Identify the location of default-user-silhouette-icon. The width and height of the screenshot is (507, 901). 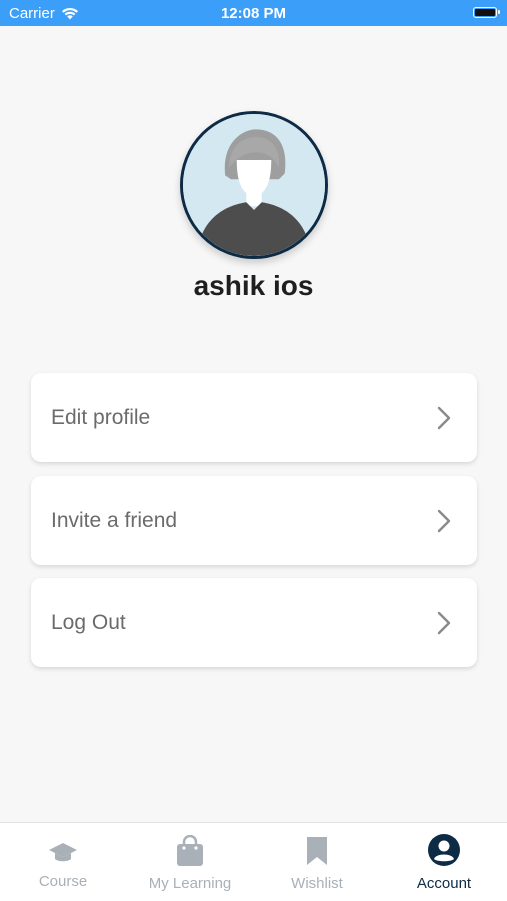
(254, 185).